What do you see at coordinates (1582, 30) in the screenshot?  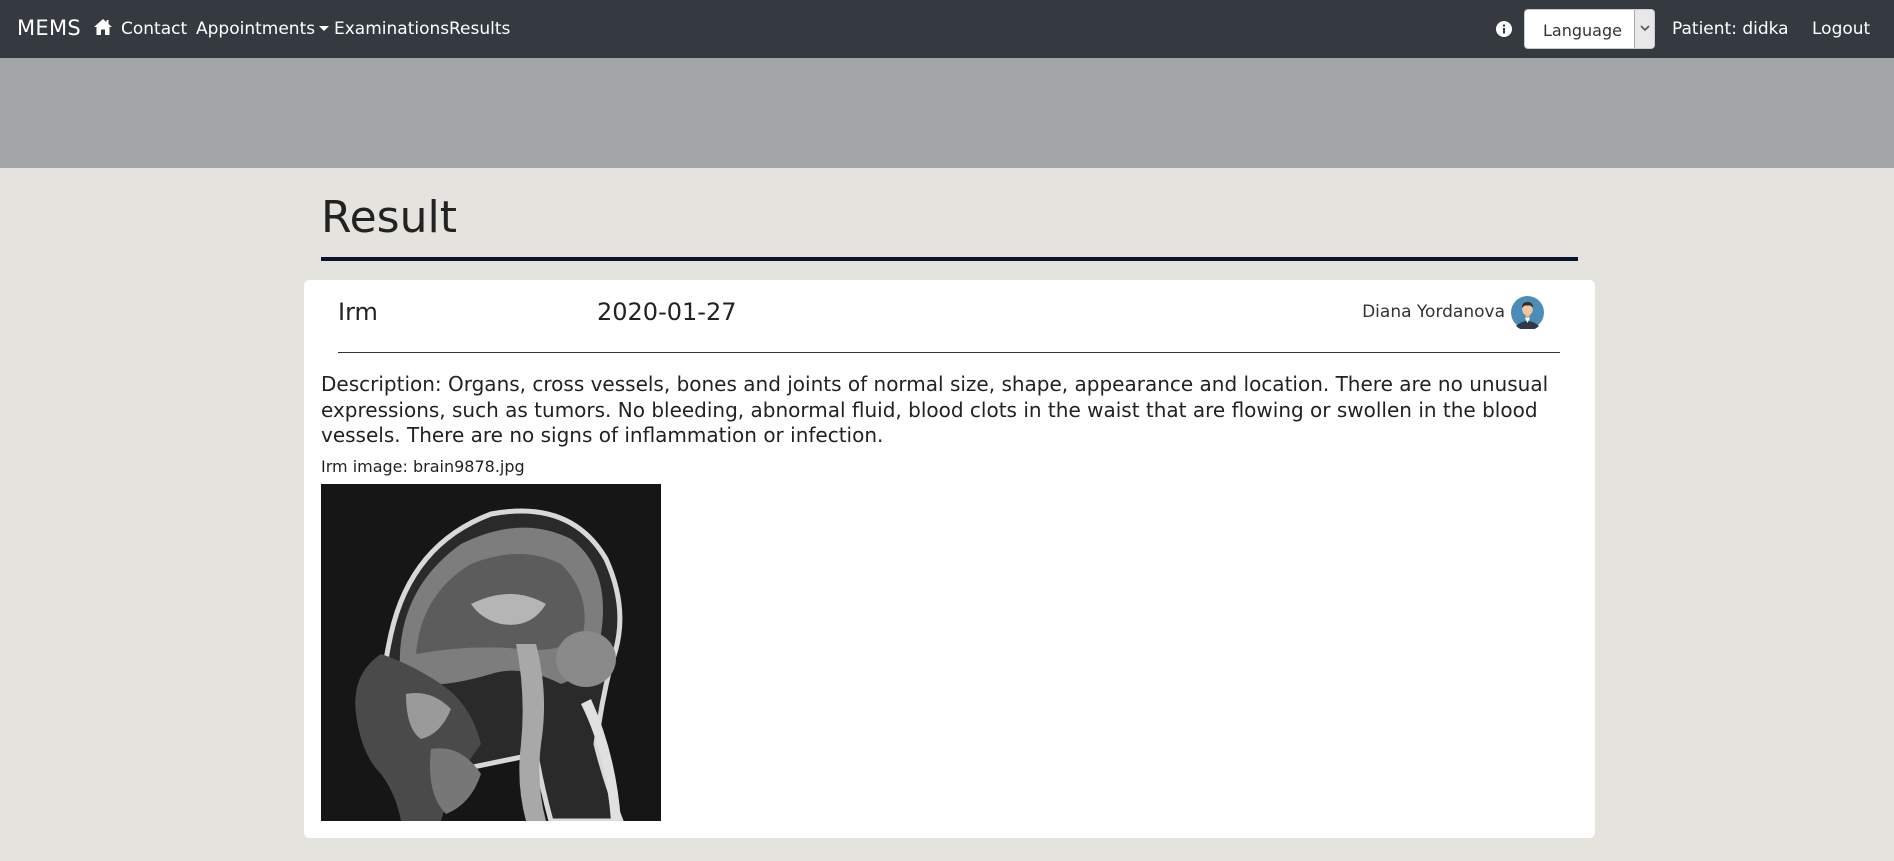 I see `language-select-value: Language` at bounding box center [1582, 30].